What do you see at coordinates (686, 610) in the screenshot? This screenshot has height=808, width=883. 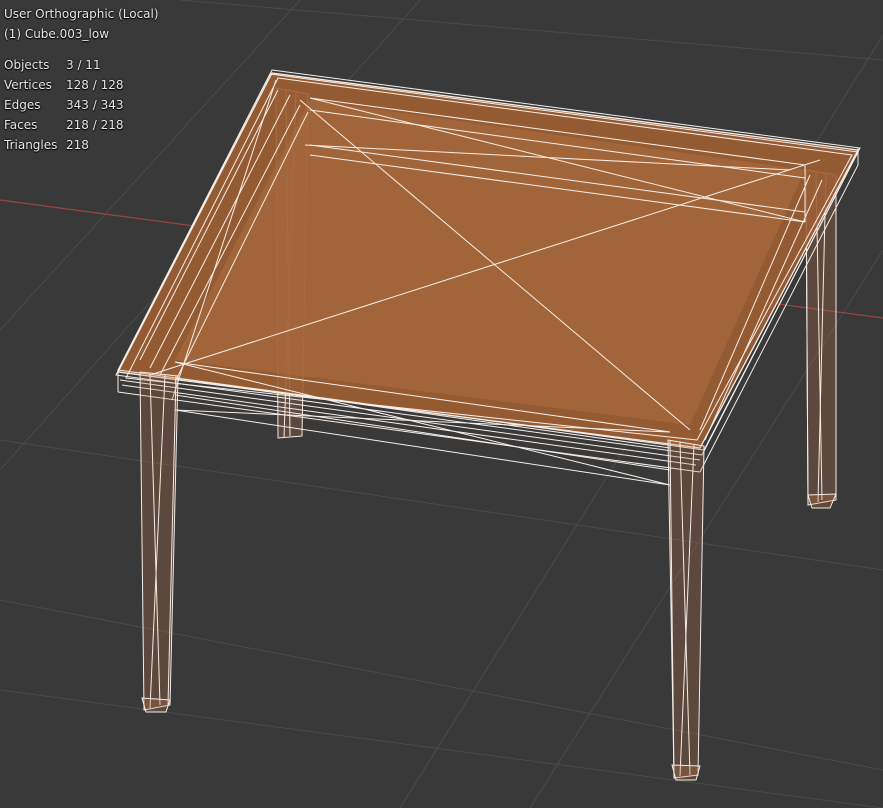 I see `table-leg-front-right` at bounding box center [686, 610].